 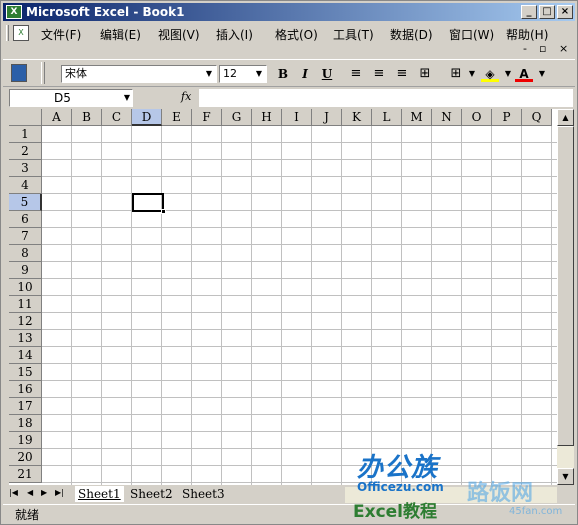 I want to click on title-bar: X Microsoft Excel - Book1 _ □ ×, so click(x=289, y=12).